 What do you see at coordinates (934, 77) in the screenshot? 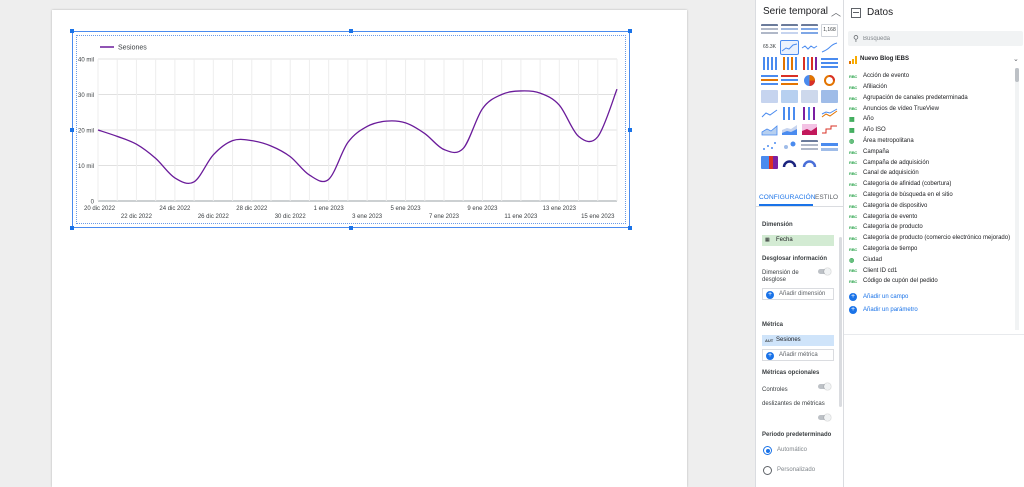
I see `field-item: RBC Acción de evento` at bounding box center [934, 77].